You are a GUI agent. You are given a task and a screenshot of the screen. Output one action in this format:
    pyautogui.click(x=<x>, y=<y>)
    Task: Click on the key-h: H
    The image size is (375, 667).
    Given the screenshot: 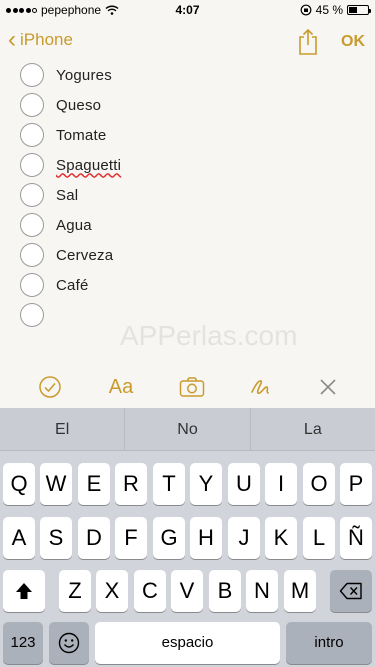 What is the action you would take?
    pyautogui.click(x=206, y=538)
    